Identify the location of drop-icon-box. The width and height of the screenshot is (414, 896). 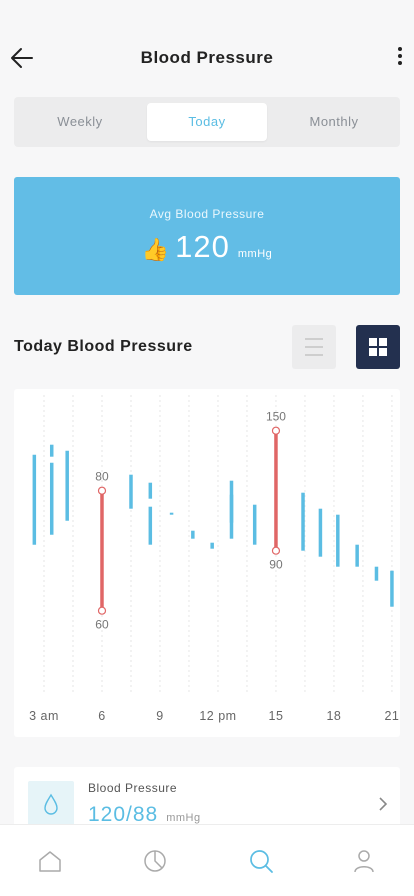
(51, 804).